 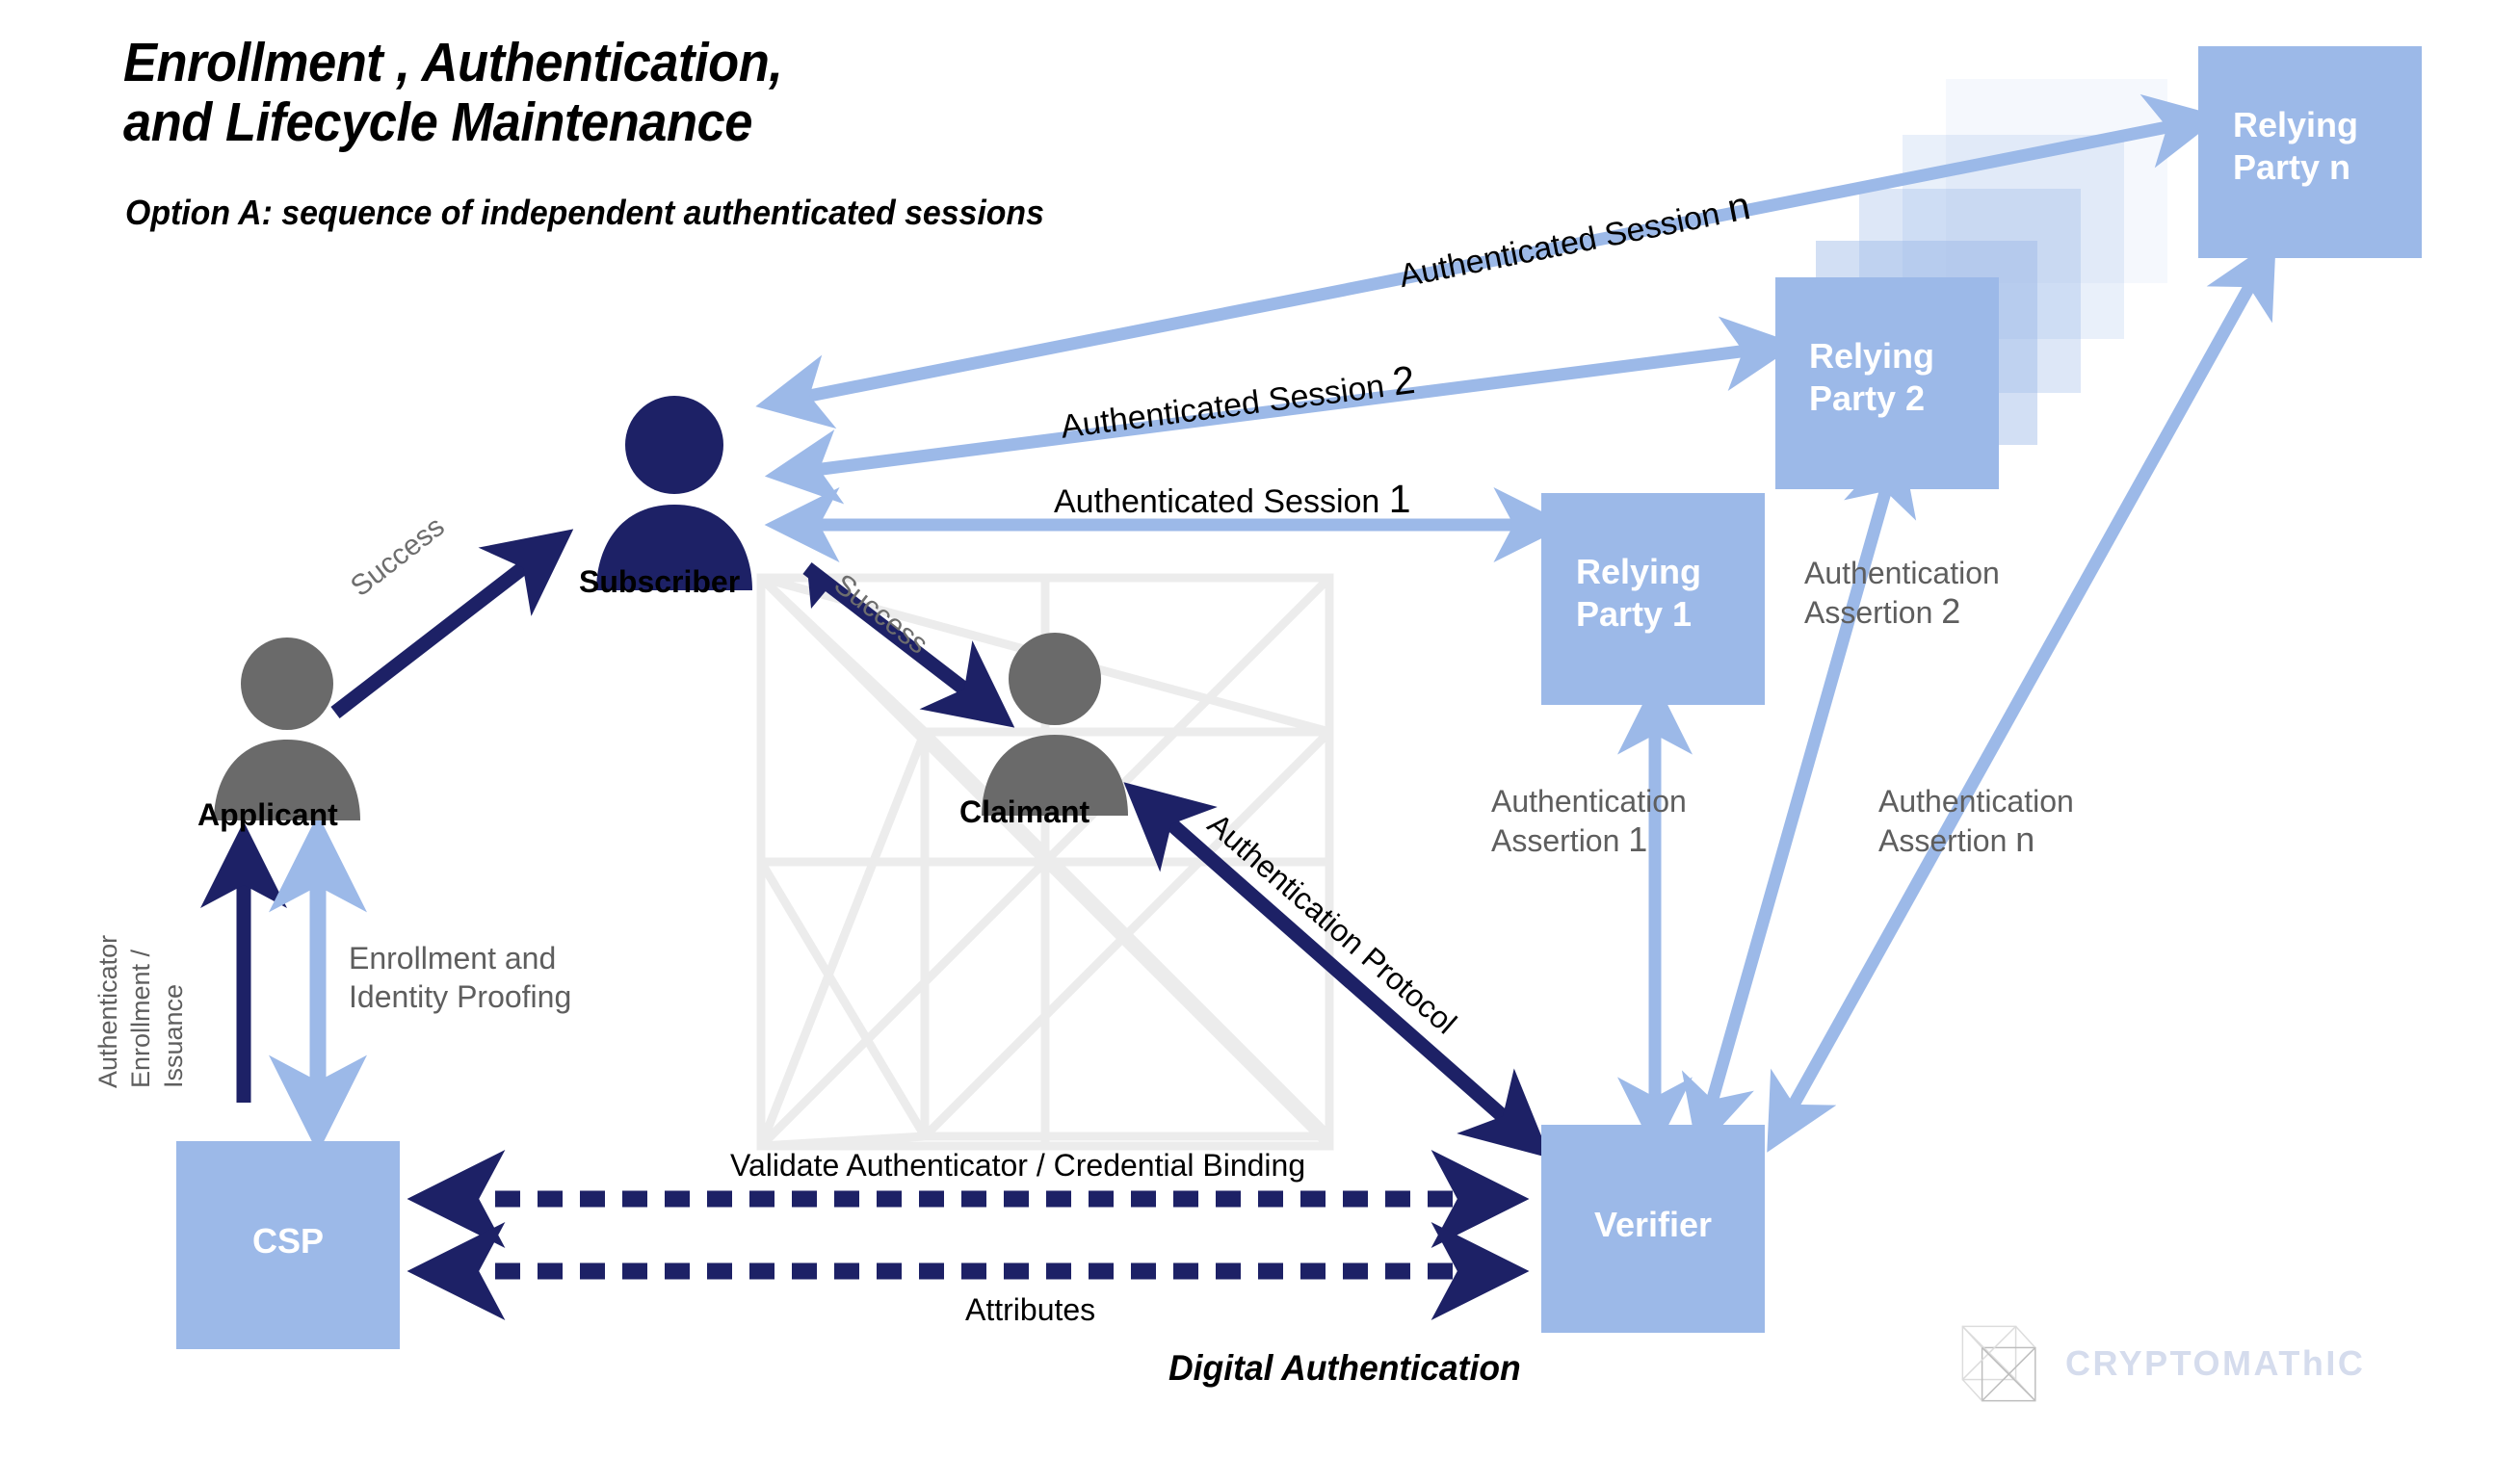 I want to click on authenticated-session-1-number: 1, so click(x=1400, y=499).